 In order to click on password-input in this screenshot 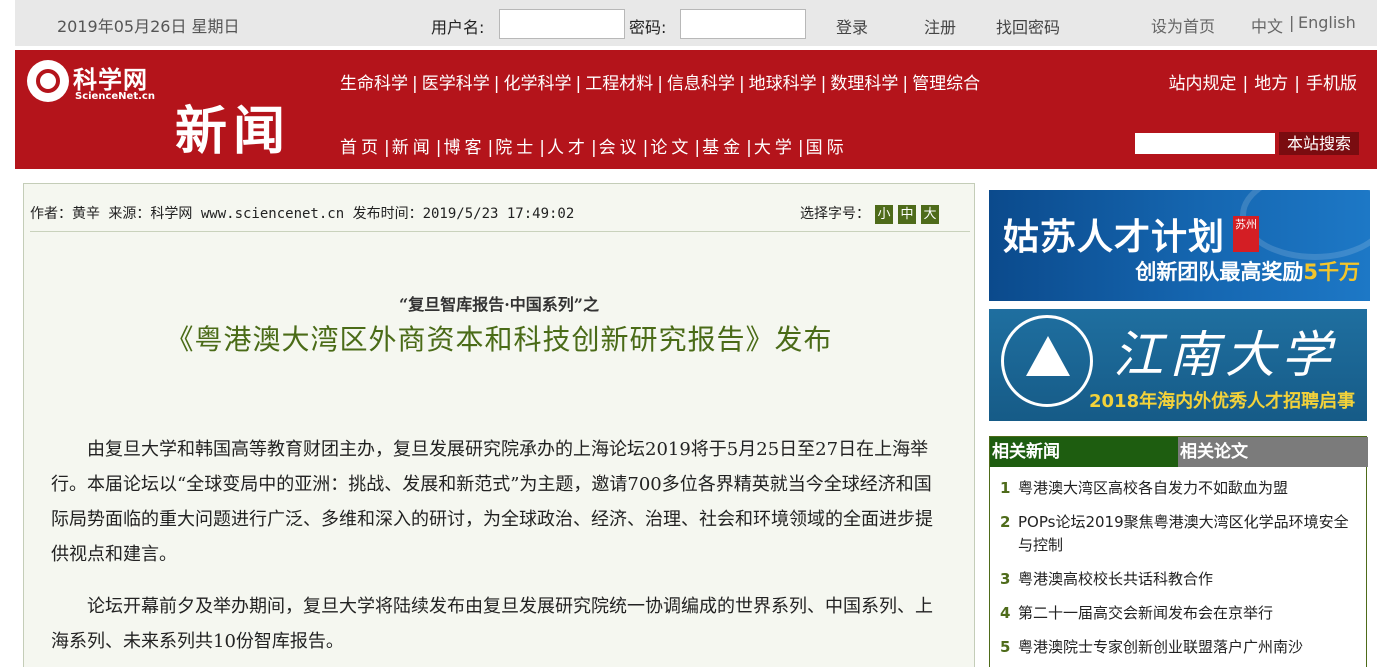, I will do `click(743, 24)`.